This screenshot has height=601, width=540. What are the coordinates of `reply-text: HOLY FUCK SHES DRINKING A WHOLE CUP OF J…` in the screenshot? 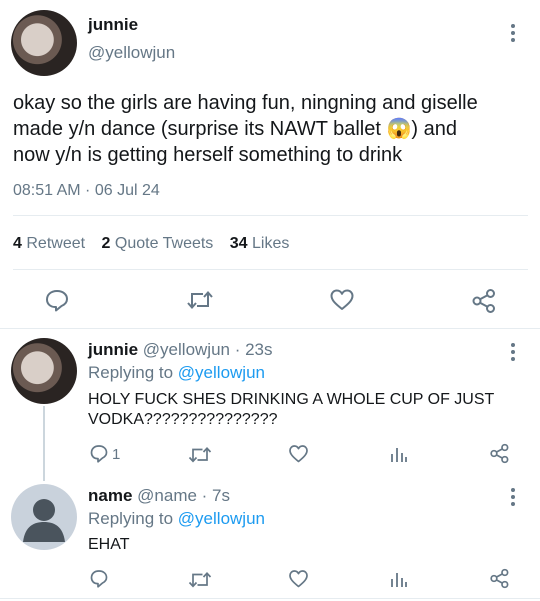 It's located at (291, 410).